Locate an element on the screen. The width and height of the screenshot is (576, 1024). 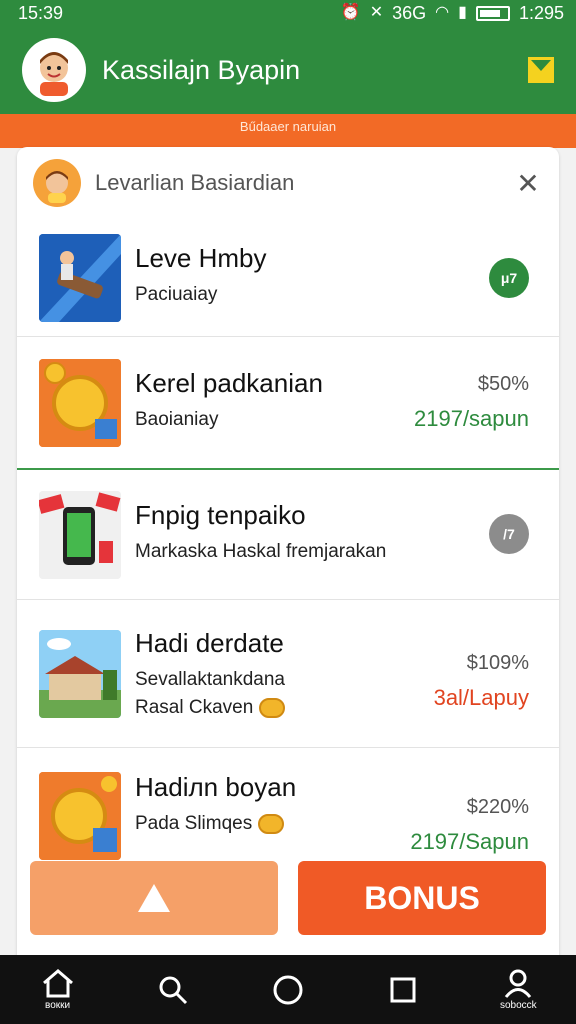
nav-home: вокки is located at coordinates (58, 989).